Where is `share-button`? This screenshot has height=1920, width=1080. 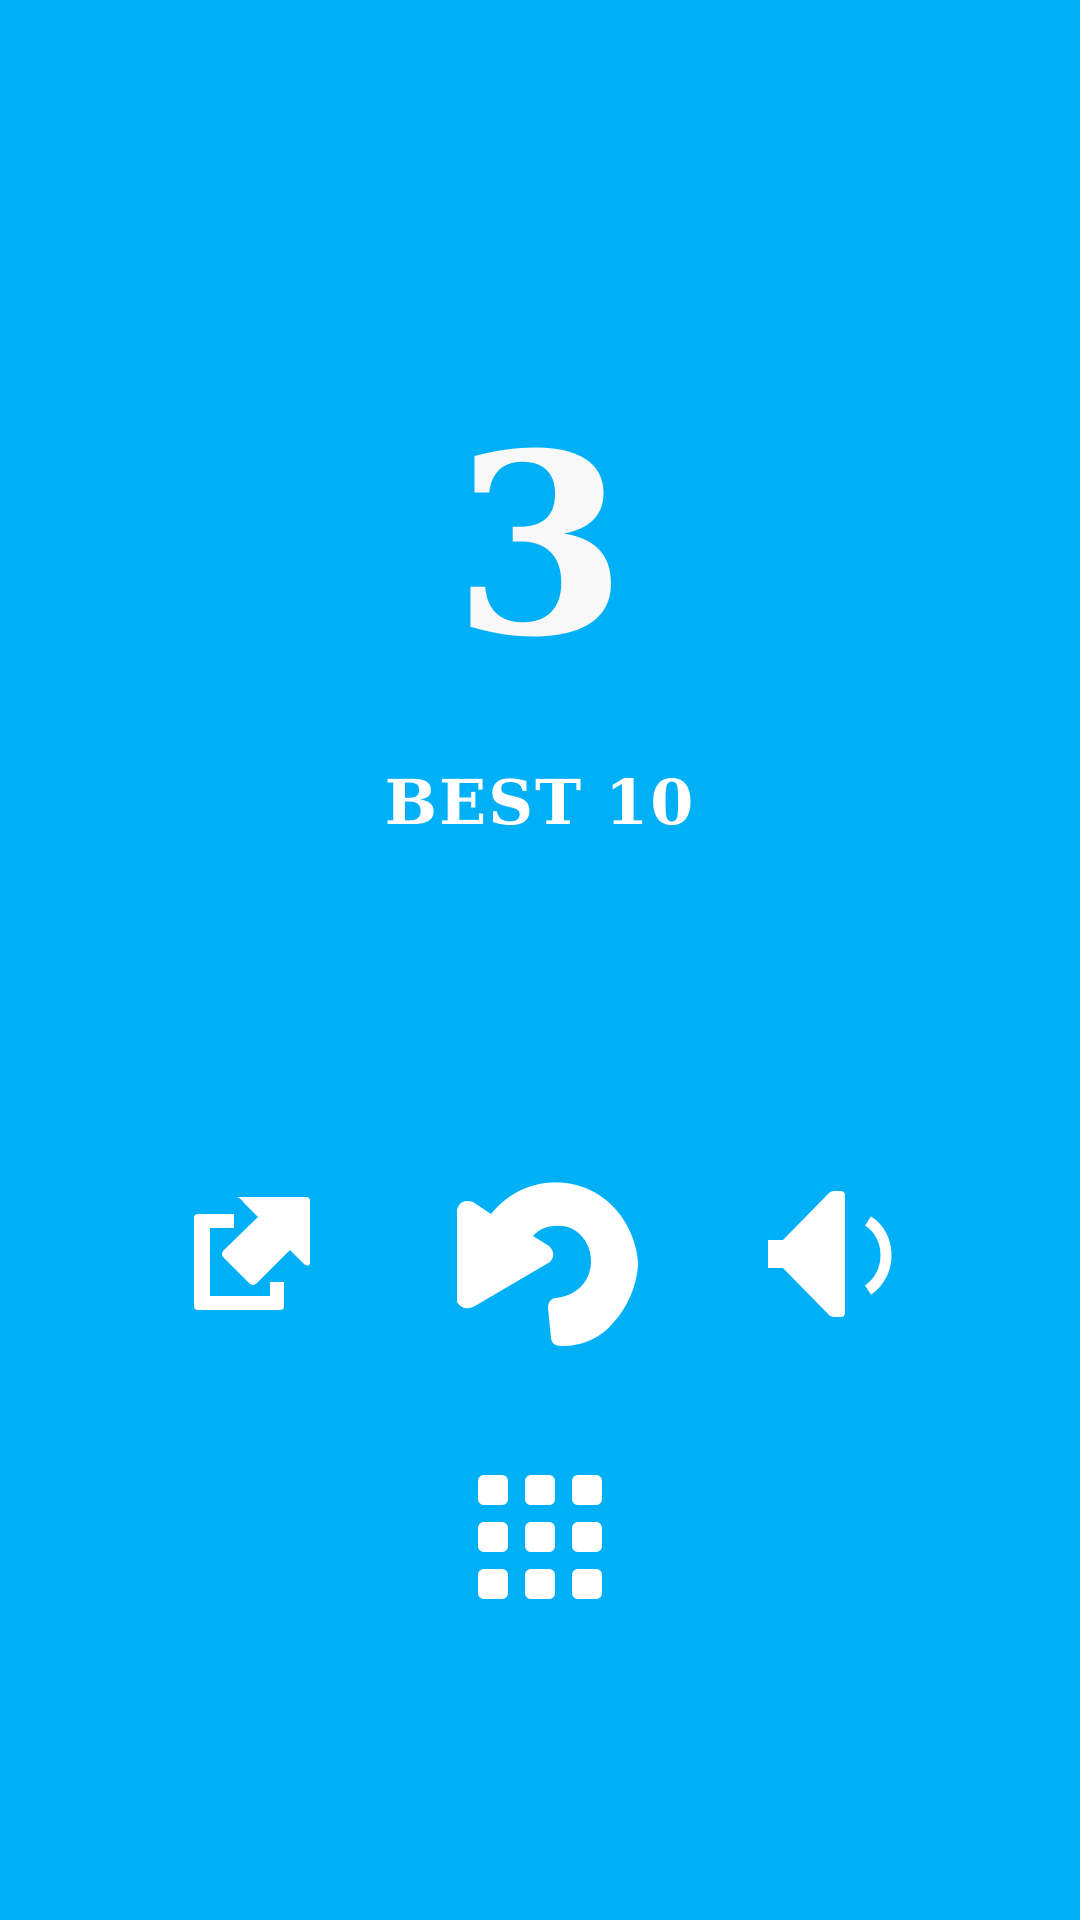
share-button is located at coordinates (252, 1255).